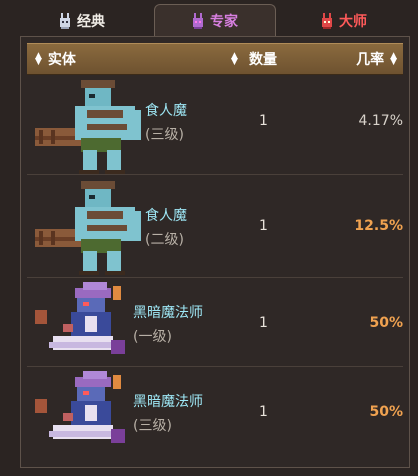 The height and width of the screenshot is (476, 418). Describe the element at coordinates (224, 22) in the screenshot. I see `tab-label: 专家` at that location.